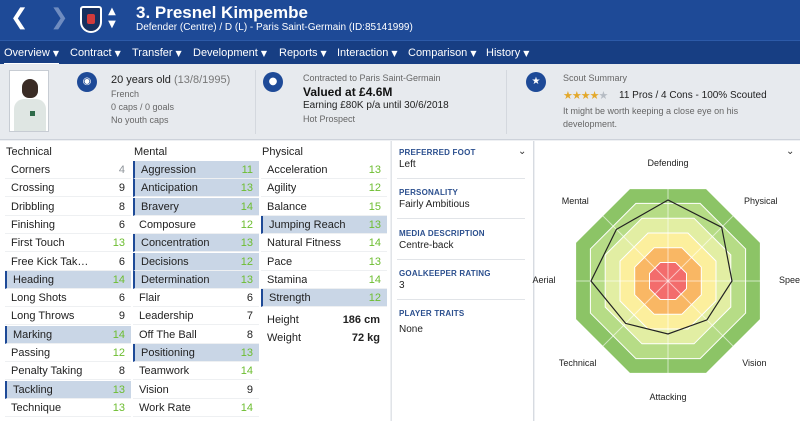 This screenshot has height=421, width=800. I want to click on attribute-name: Long Throws, so click(43, 316).